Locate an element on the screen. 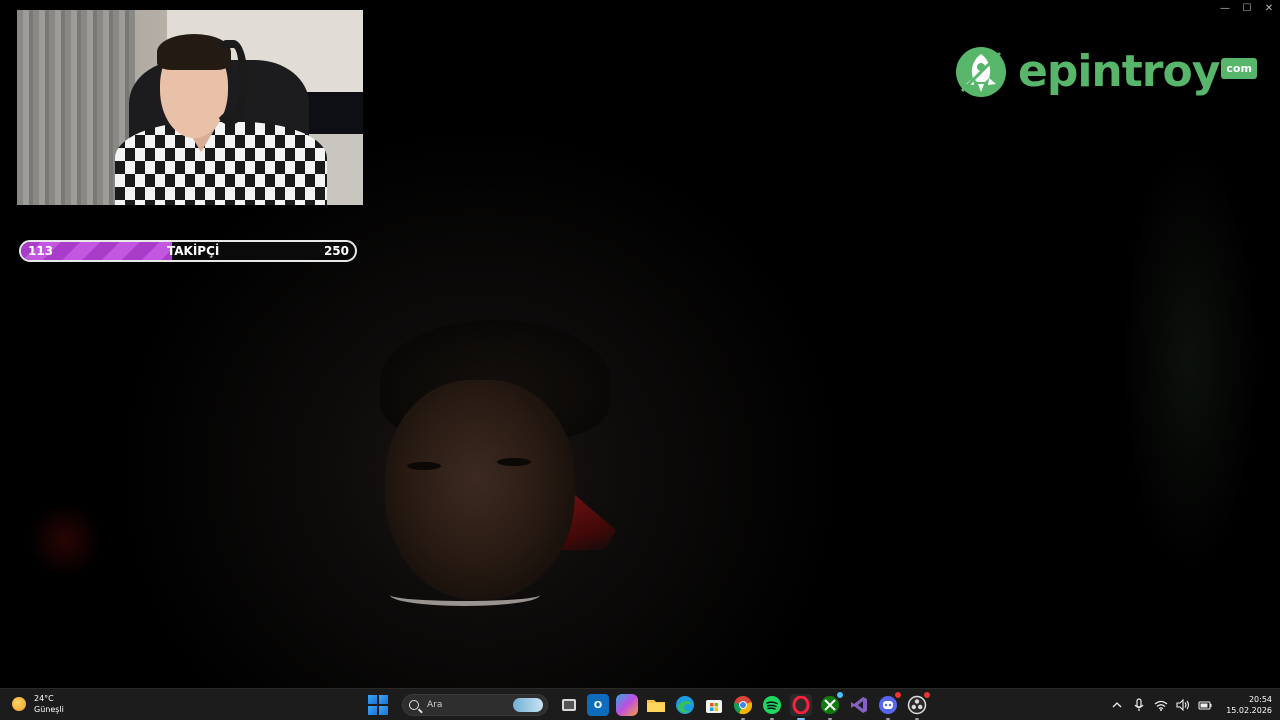 The height and width of the screenshot is (720, 1280). brand-tld: com is located at coordinates (1239, 68).